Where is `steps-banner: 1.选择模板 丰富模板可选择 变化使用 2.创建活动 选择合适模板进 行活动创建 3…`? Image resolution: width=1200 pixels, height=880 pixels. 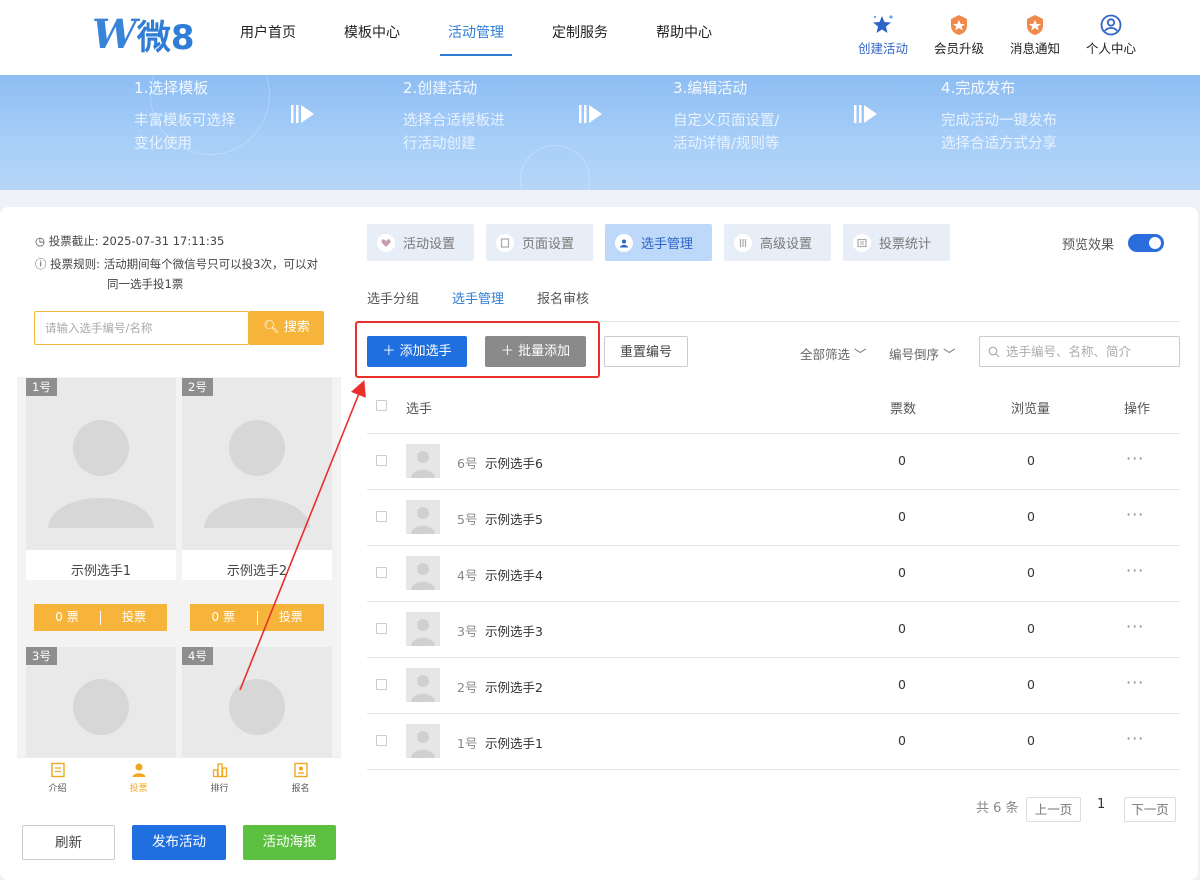 steps-banner: 1.选择模板 丰富模板可选择 变化使用 2.创建活动 选择合适模板进 行活动创建 3… is located at coordinates (600, 132).